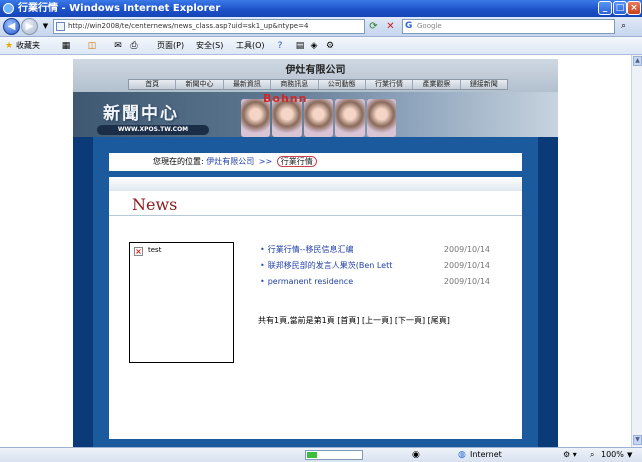  Describe the element at coordinates (373, 26) in the screenshot. I see `refresh-icon: ⟳` at that location.